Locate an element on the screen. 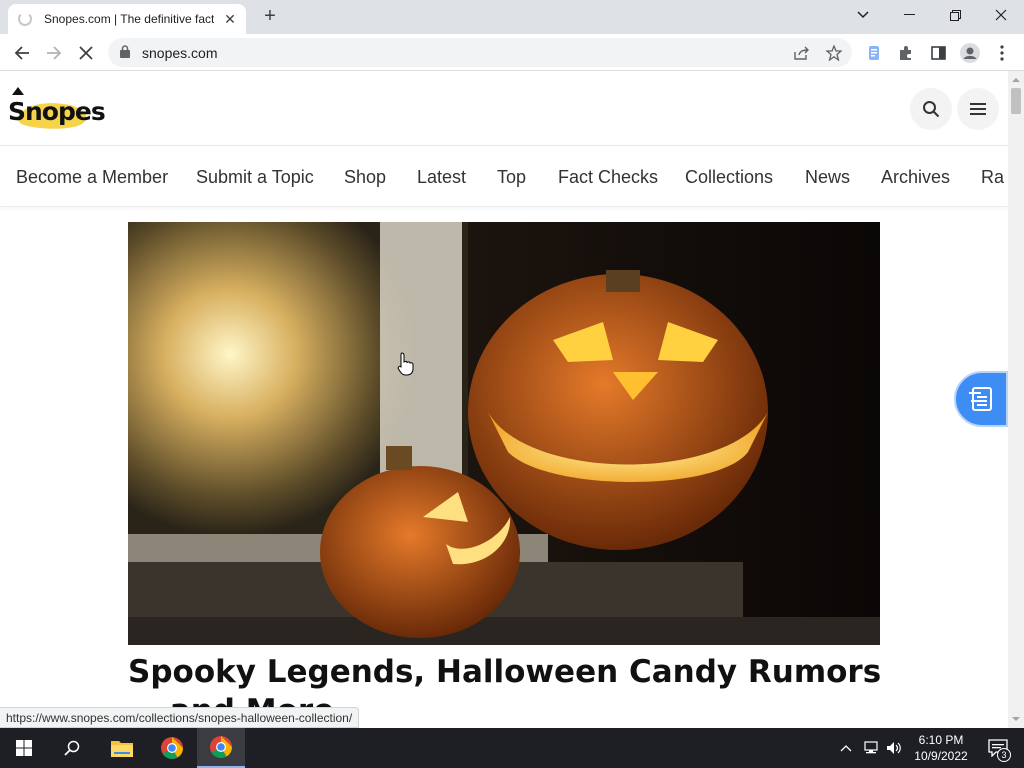 The width and height of the screenshot is (1024, 768). nav-archives: Archives is located at coordinates (915, 177).